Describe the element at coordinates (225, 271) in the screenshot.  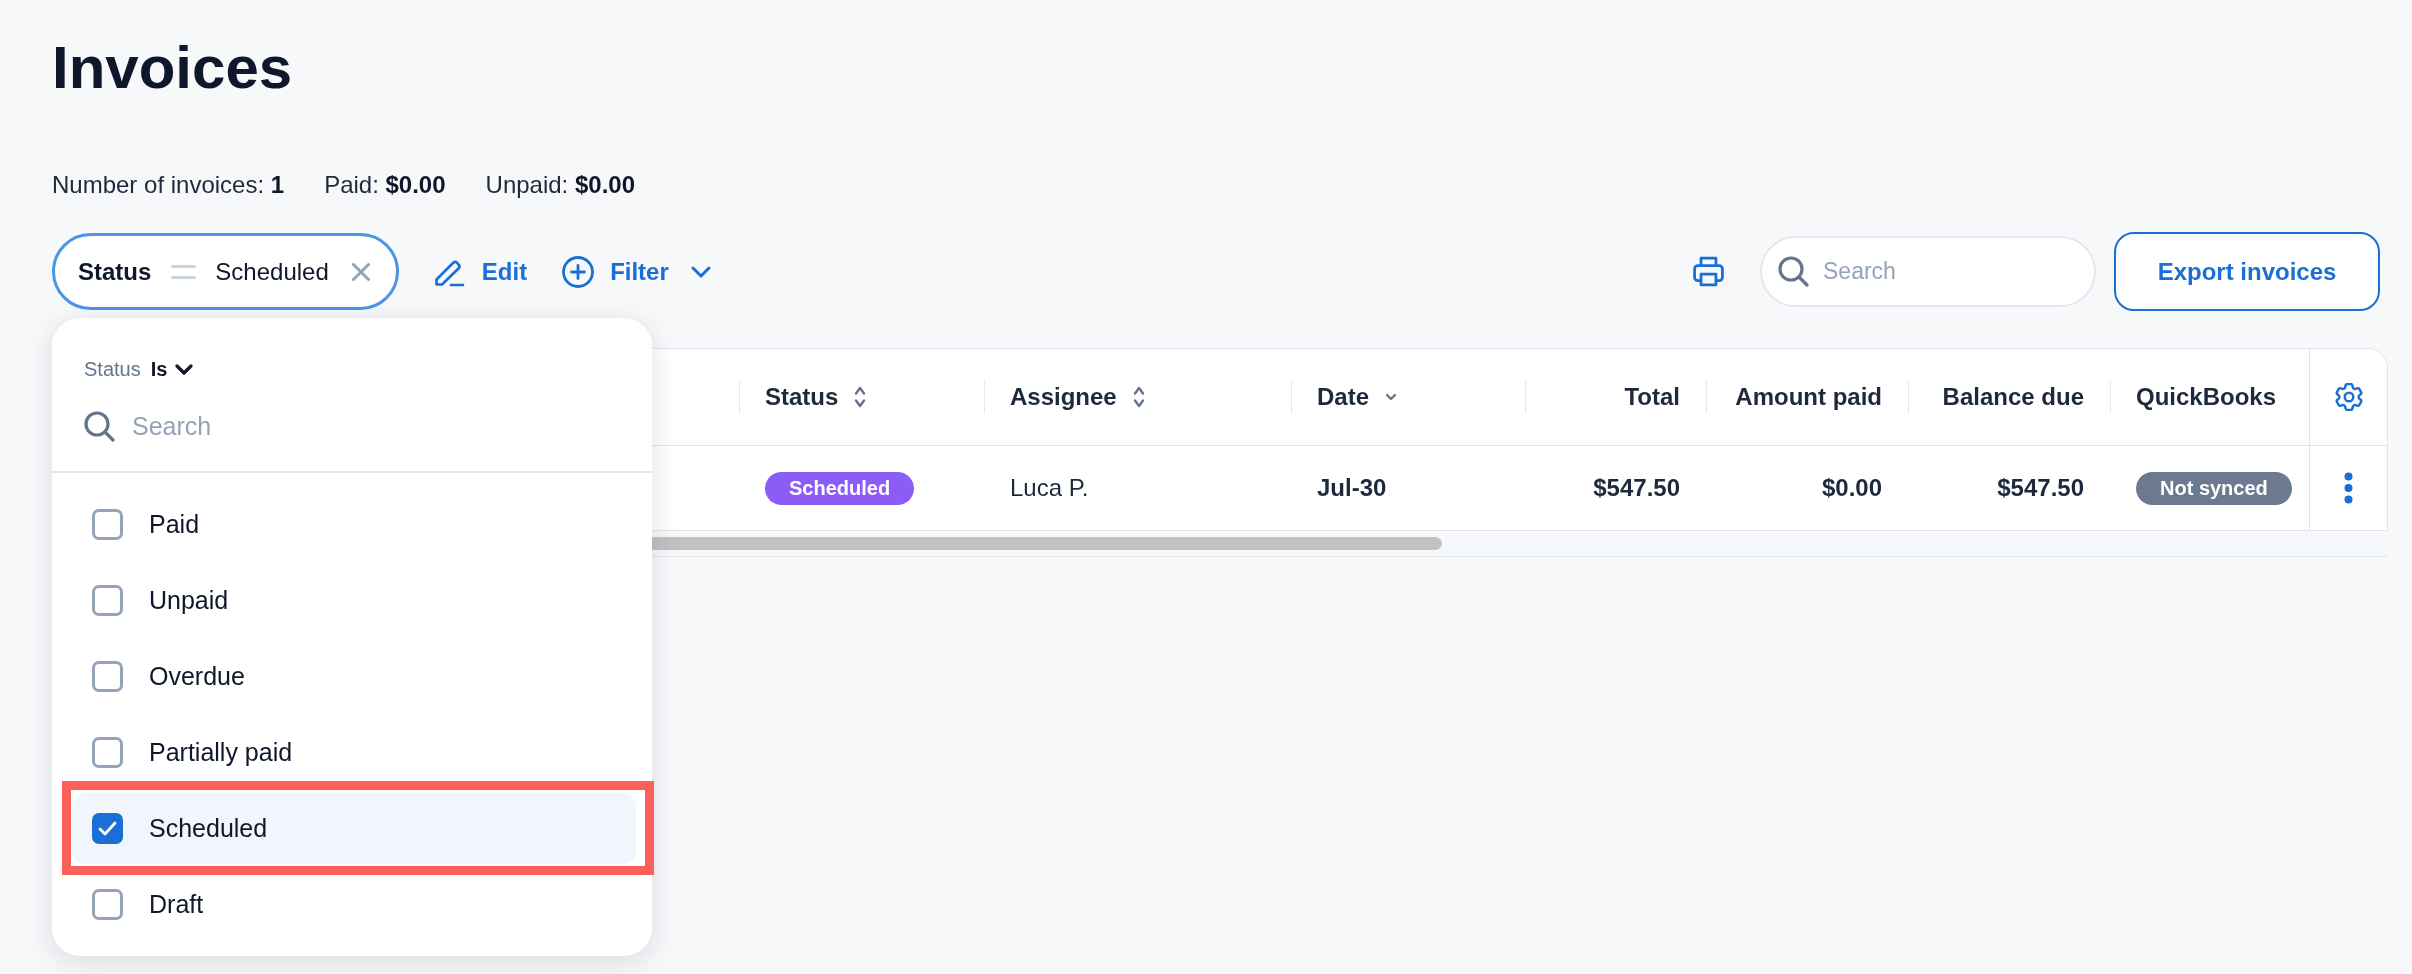
I see `filter-chip: Status Scheduled` at that location.